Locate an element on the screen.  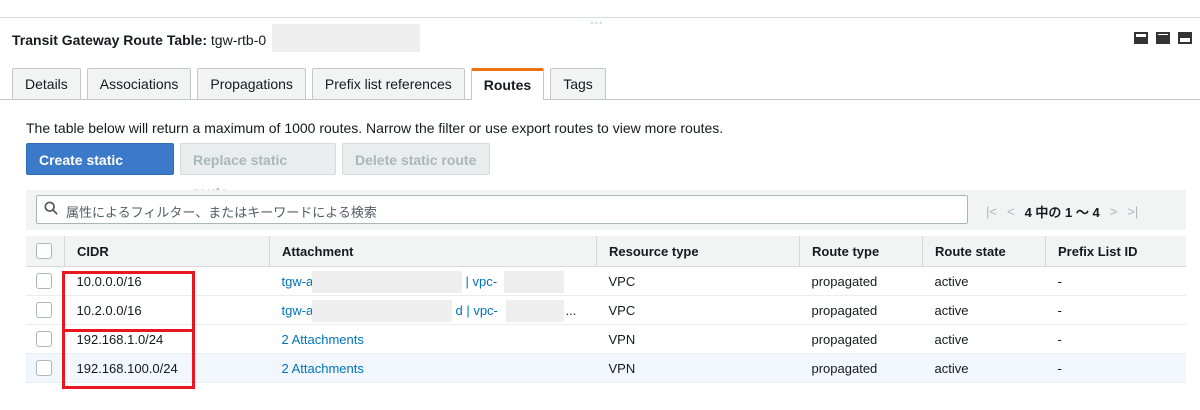
select-all-checkbox is located at coordinates (44, 251).